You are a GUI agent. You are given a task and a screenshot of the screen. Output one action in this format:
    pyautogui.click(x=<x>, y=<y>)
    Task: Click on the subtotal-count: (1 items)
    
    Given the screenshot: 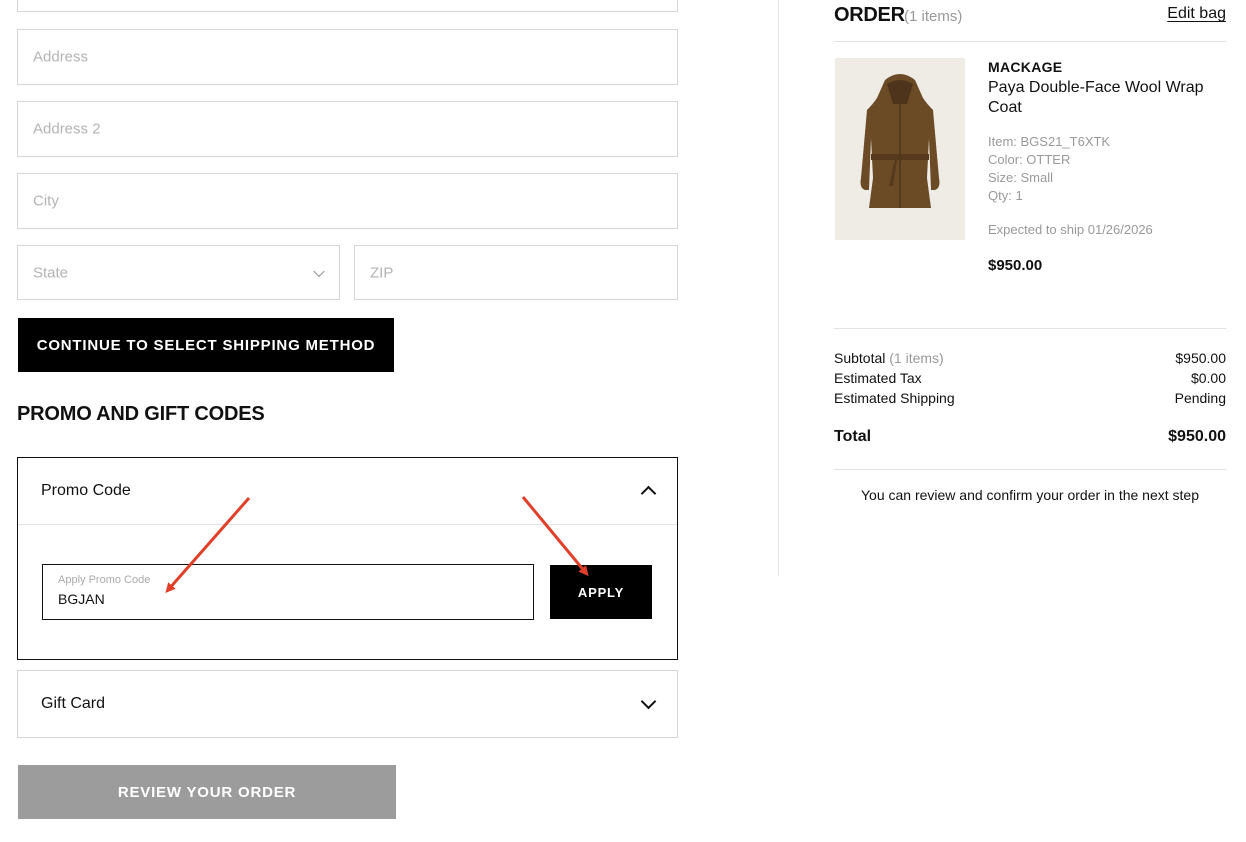 What is the action you would take?
    pyautogui.click(x=916, y=358)
    